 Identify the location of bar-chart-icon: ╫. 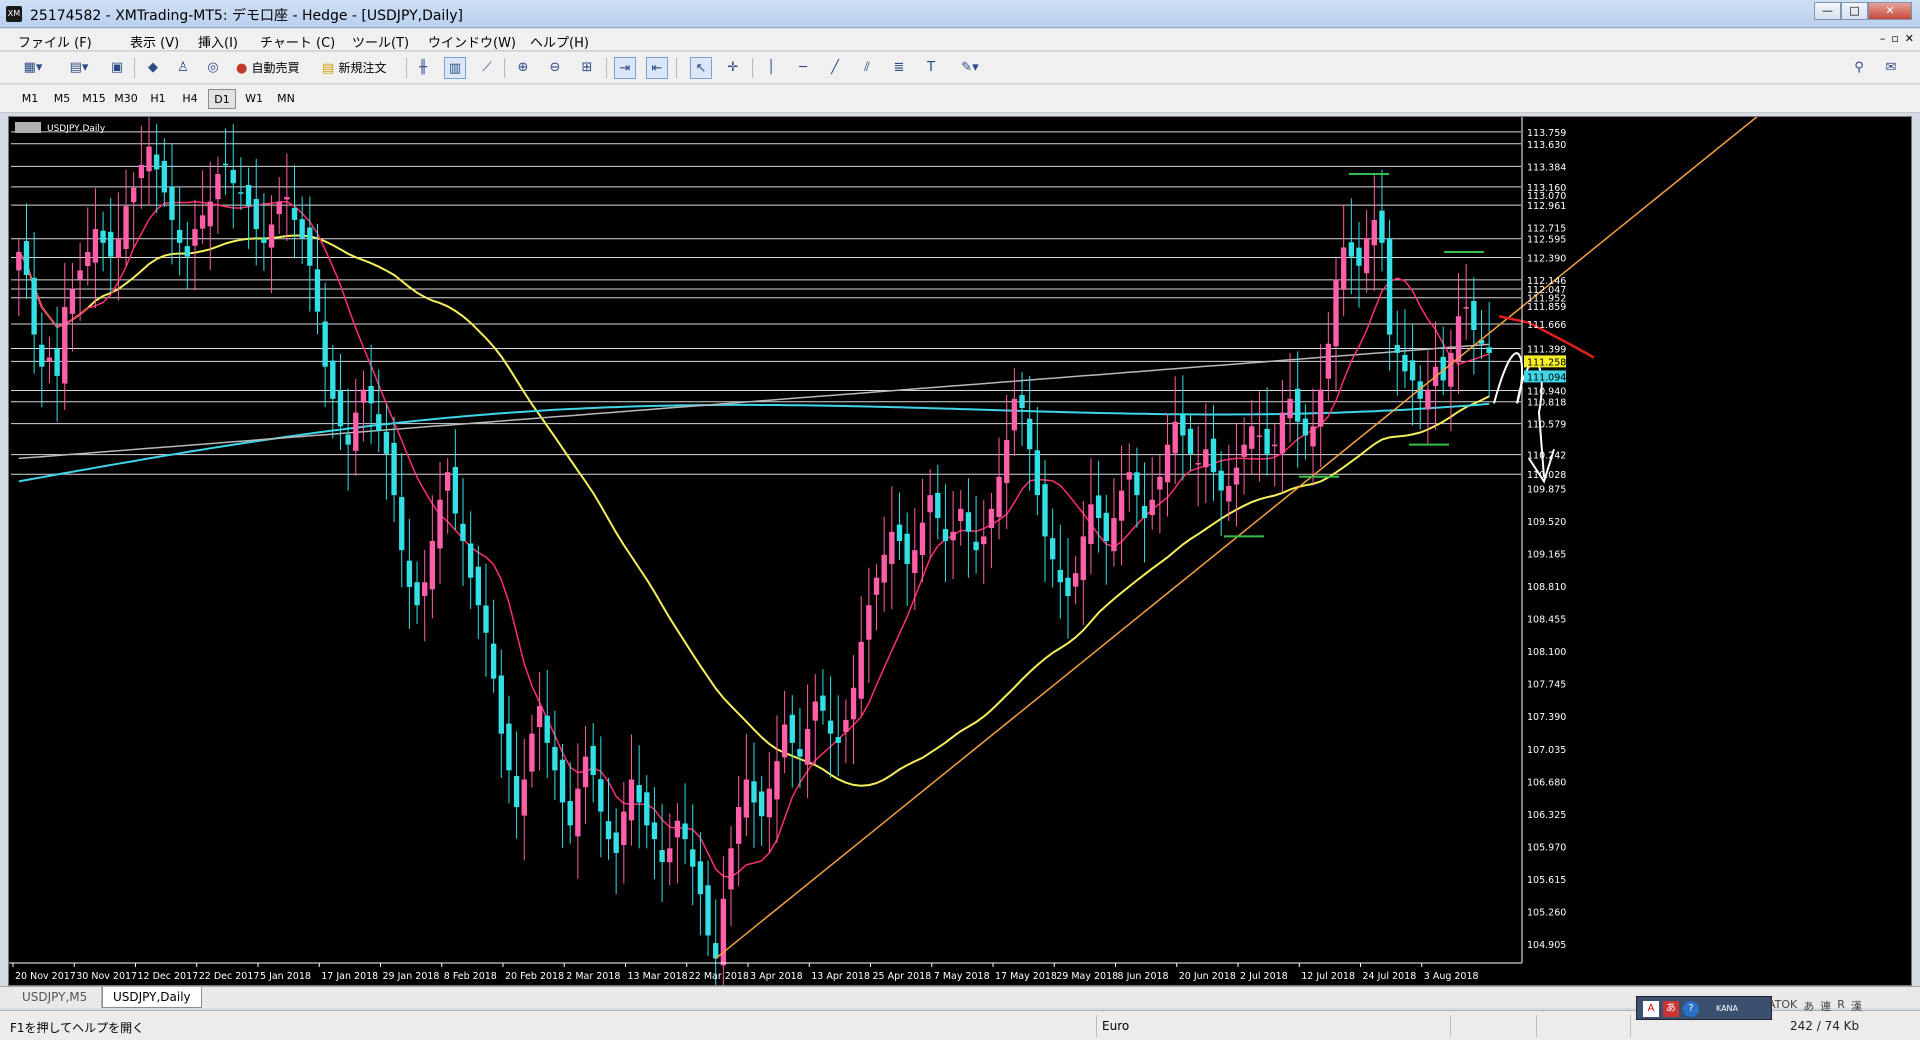
(423, 68).